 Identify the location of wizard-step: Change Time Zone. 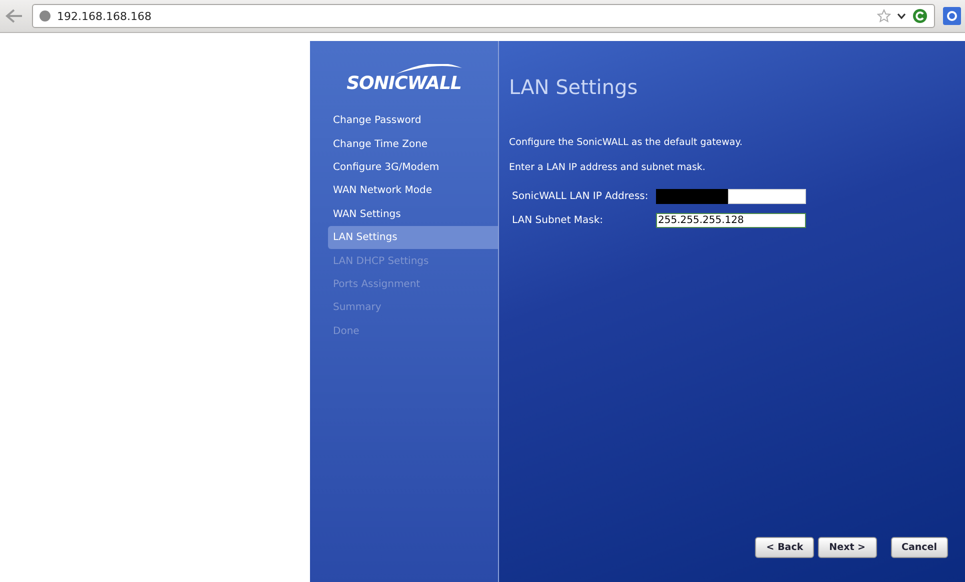
(413, 144).